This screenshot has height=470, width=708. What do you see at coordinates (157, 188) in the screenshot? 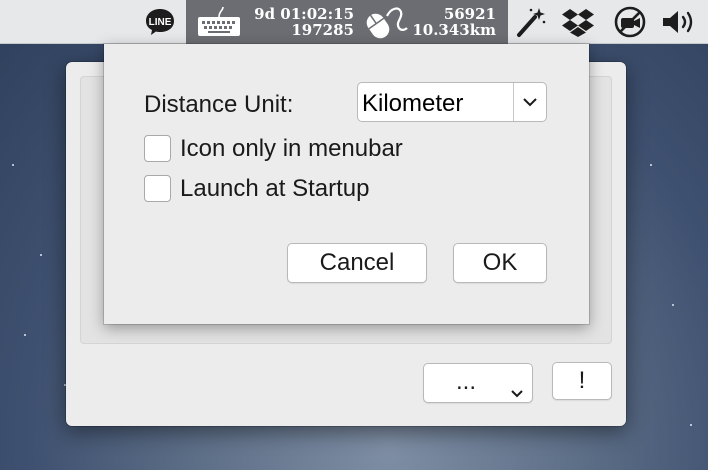
I see `launch-at-startup-checkbox` at bounding box center [157, 188].